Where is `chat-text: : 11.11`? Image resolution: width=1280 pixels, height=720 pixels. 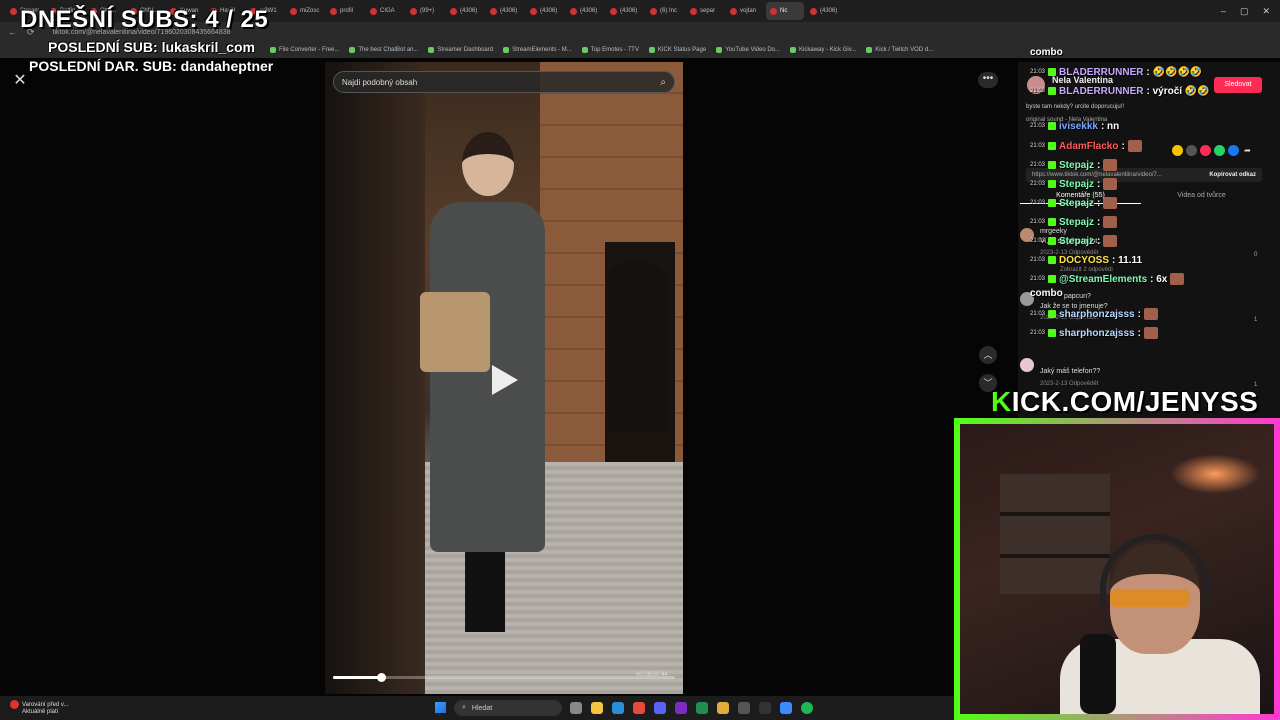 chat-text: : 11.11 is located at coordinates (1127, 260).